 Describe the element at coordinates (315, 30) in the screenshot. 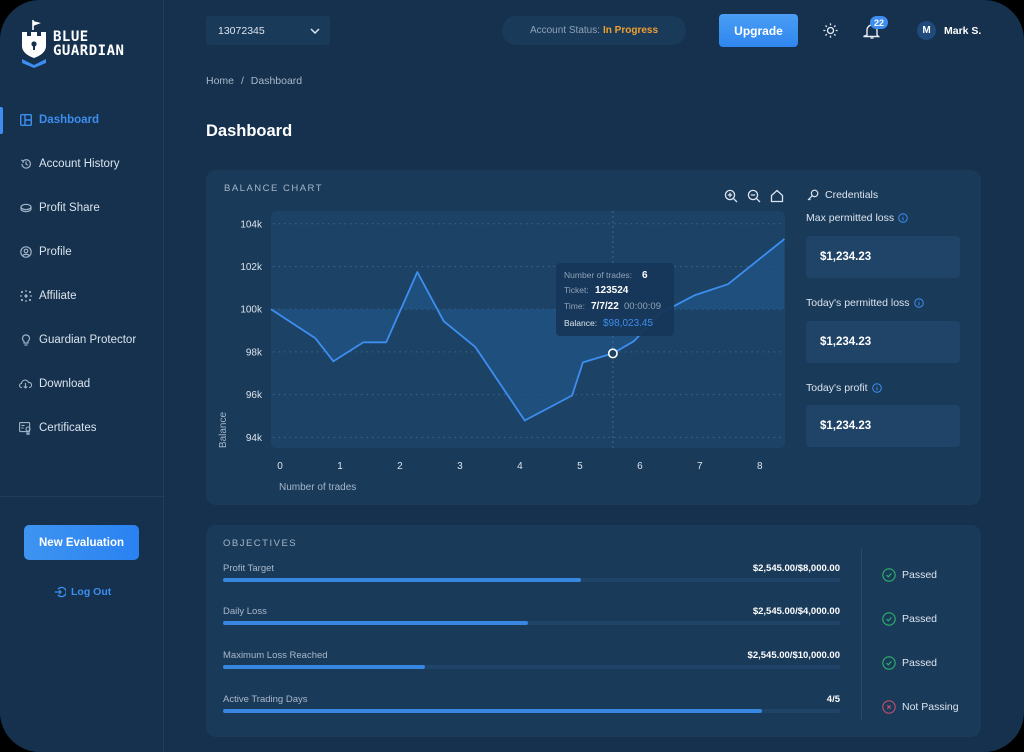

I see `chevron-down-icon` at that location.